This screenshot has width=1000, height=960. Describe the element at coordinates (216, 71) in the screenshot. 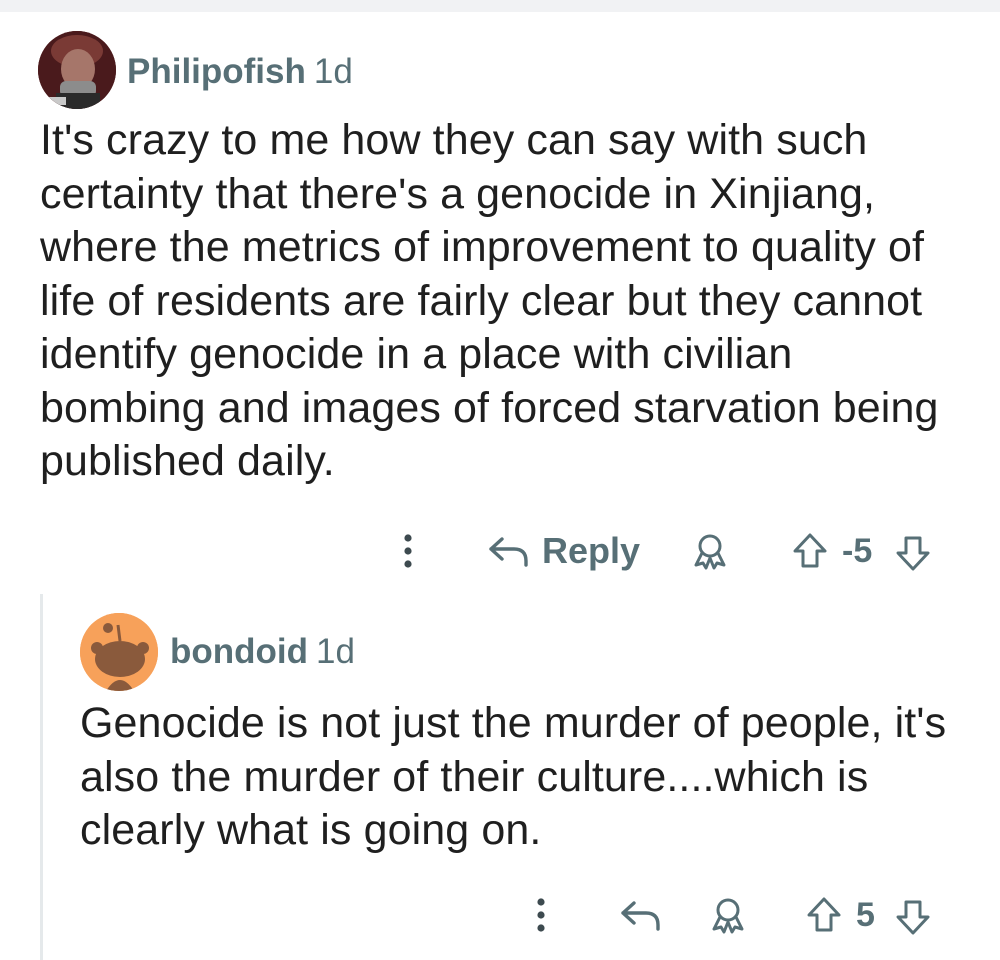

I see `username: Philipofish` at that location.